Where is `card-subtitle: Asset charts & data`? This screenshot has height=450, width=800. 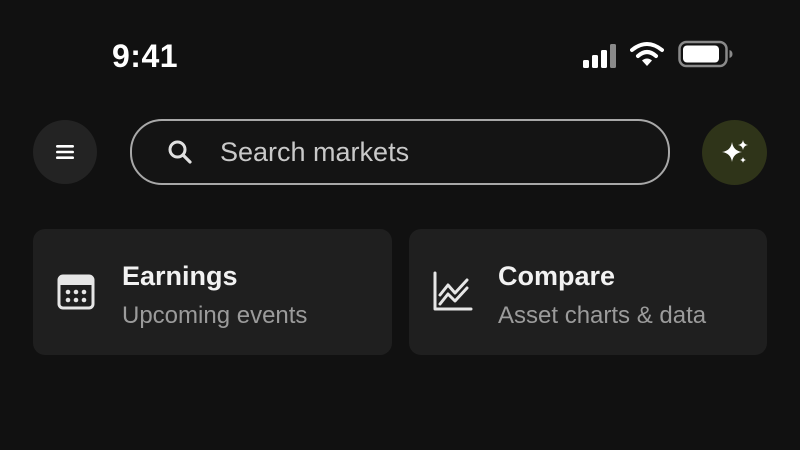
card-subtitle: Asset charts & data is located at coordinates (602, 315).